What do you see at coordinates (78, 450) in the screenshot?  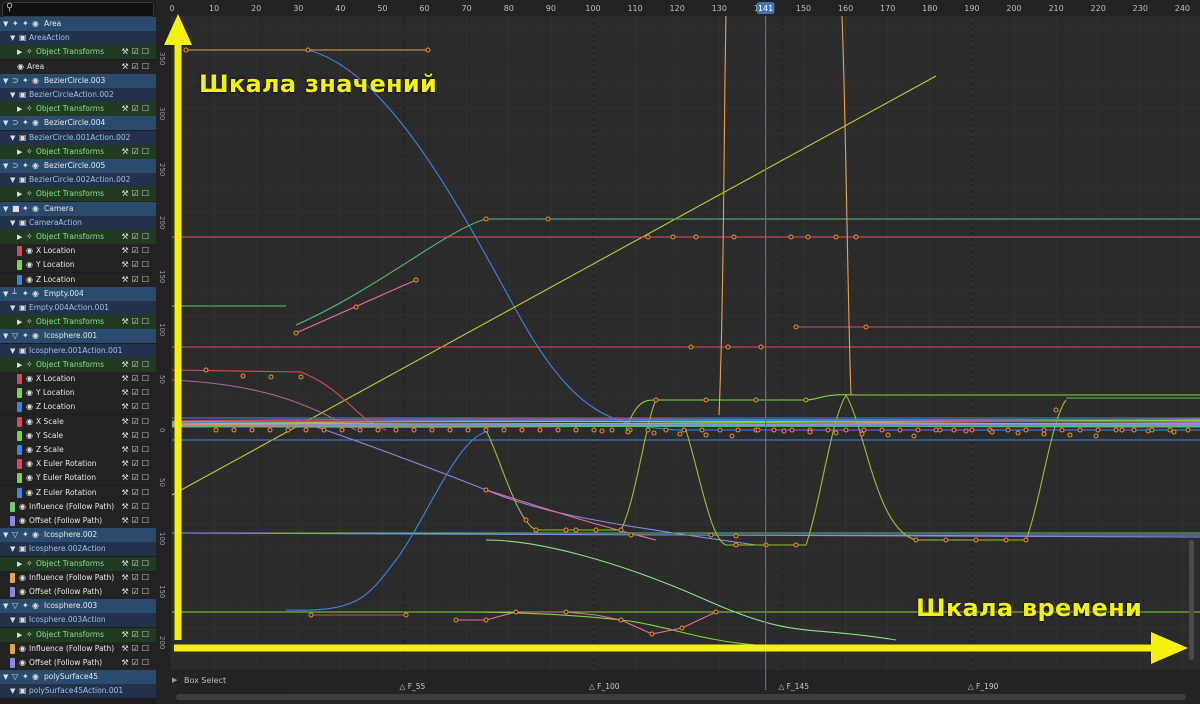 I see `channel-row: ◉ Z Scale ⚒☑☐` at bounding box center [78, 450].